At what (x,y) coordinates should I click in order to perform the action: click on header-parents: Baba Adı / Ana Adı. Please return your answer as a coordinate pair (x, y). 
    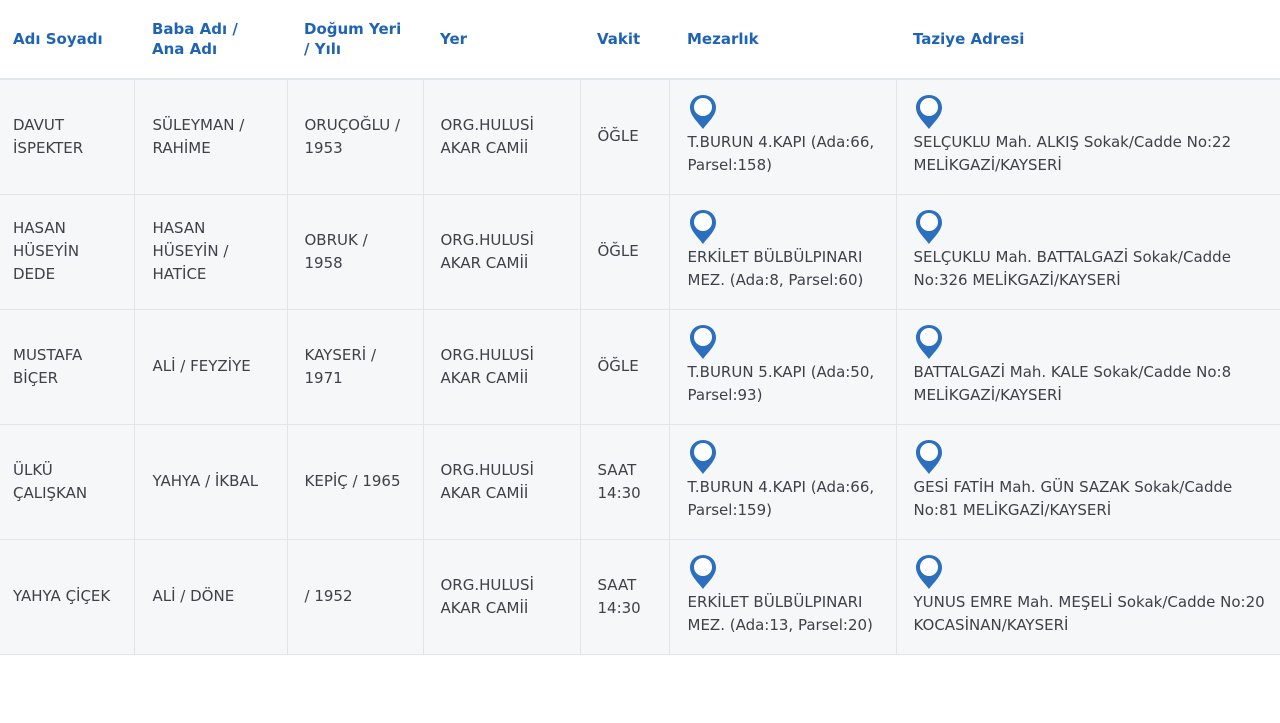
    Looking at the image, I should click on (210, 40).